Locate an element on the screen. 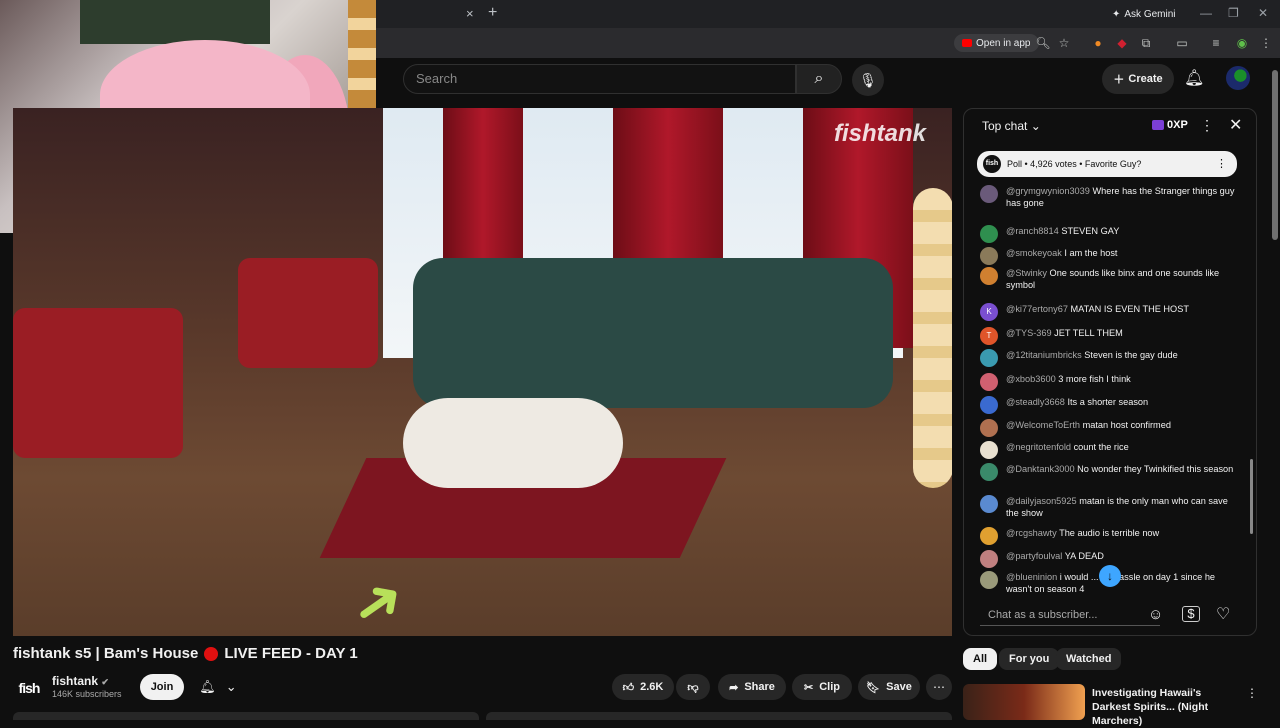 Image resolution: width=1280 pixels, height=728 pixels. chat-author: @xbob3600 is located at coordinates (1031, 379).